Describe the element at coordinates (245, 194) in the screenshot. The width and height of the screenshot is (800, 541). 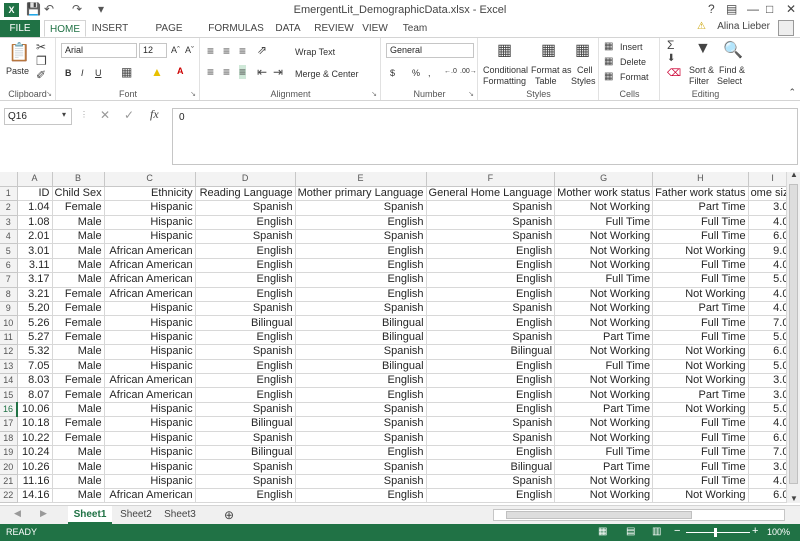
I see `header-cell: Reading Language` at that location.